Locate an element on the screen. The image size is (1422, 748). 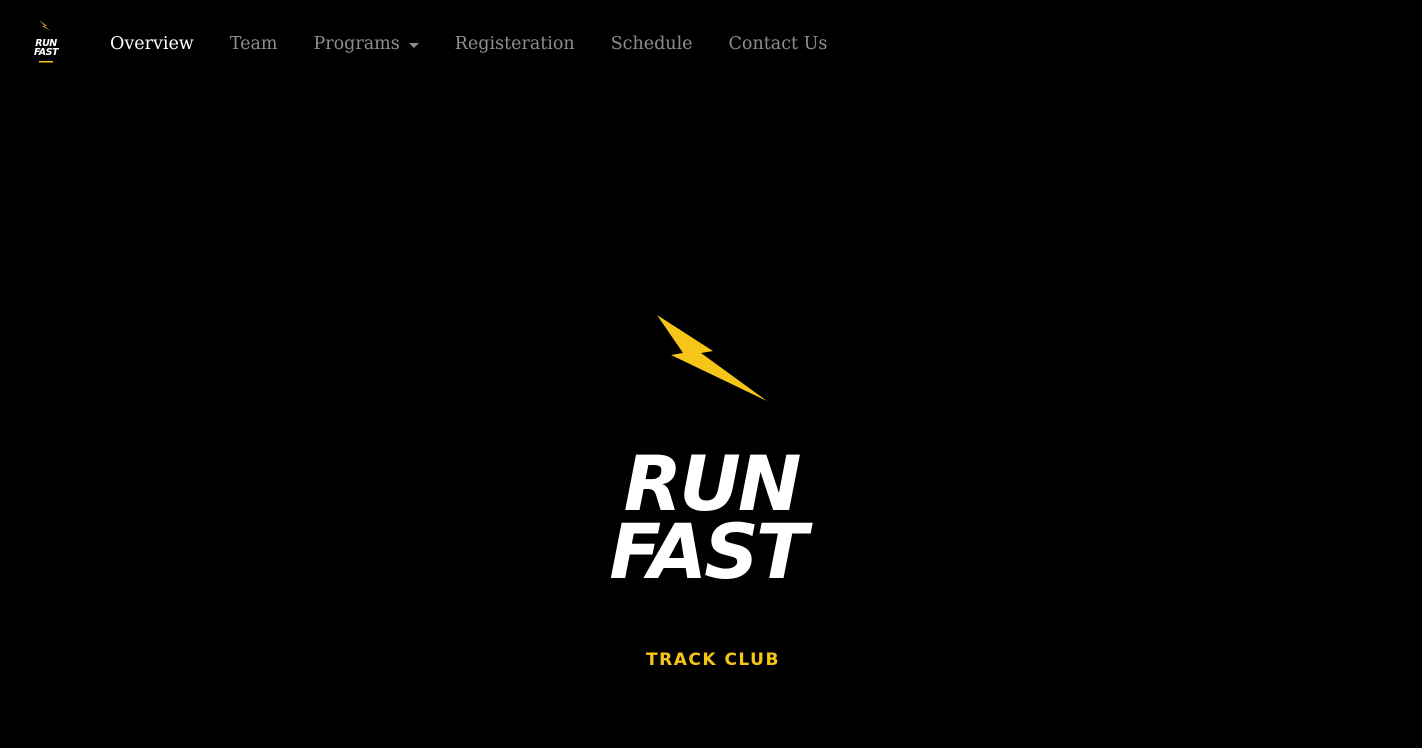
lightning-bolt-icon is located at coordinates (712, 358).